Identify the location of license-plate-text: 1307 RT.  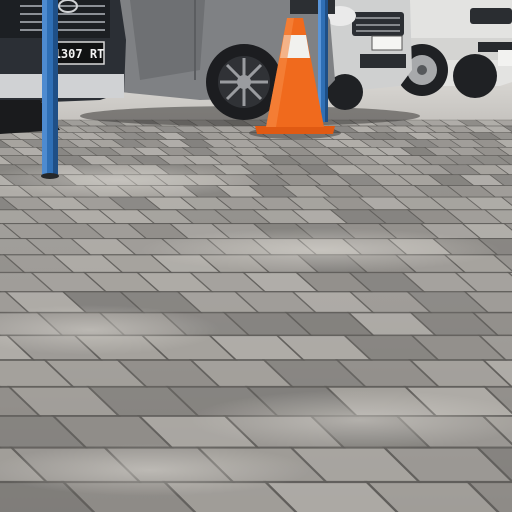
(79, 54).